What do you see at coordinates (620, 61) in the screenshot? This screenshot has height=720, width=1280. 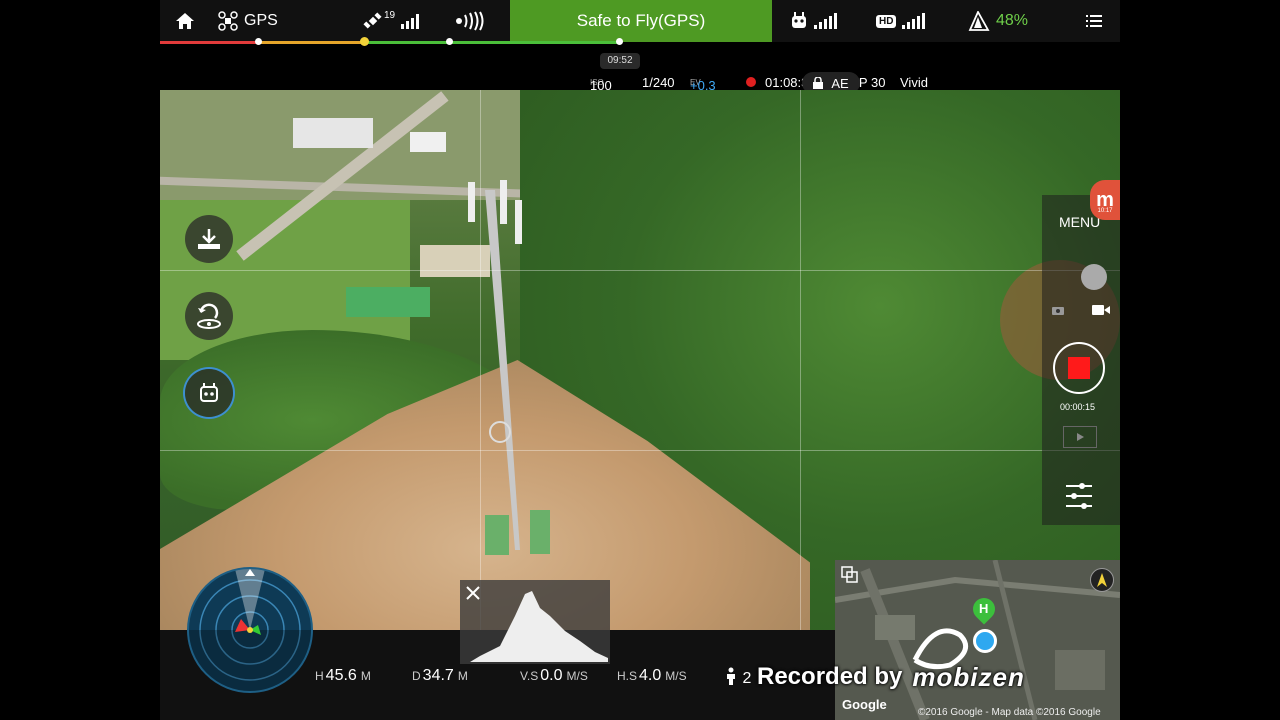 I see `remaining-flight-time: 09:52` at bounding box center [620, 61].